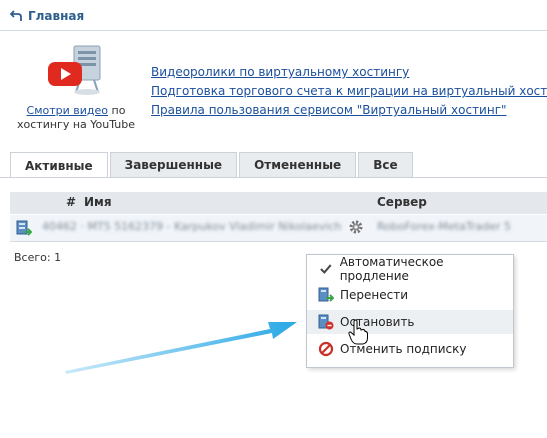 The width and height of the screenshot is (547, 438). What do you see at coordinates (326, 269) in the screenshot?
I see `checkmark-icon` at bounding box center [326, 269].